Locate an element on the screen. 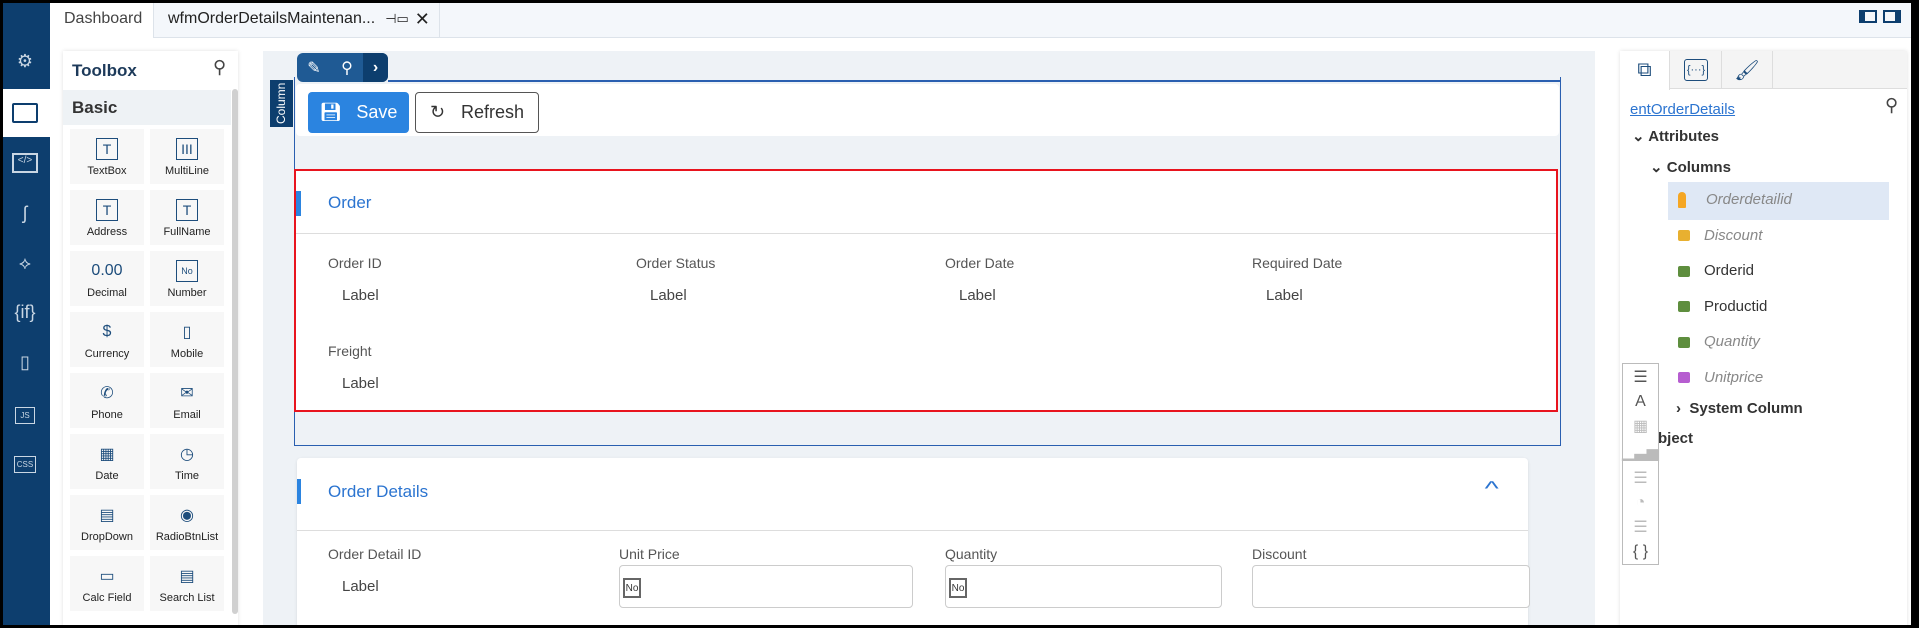  dropdown-icon: ▤ is located at coordinates (106, 515).